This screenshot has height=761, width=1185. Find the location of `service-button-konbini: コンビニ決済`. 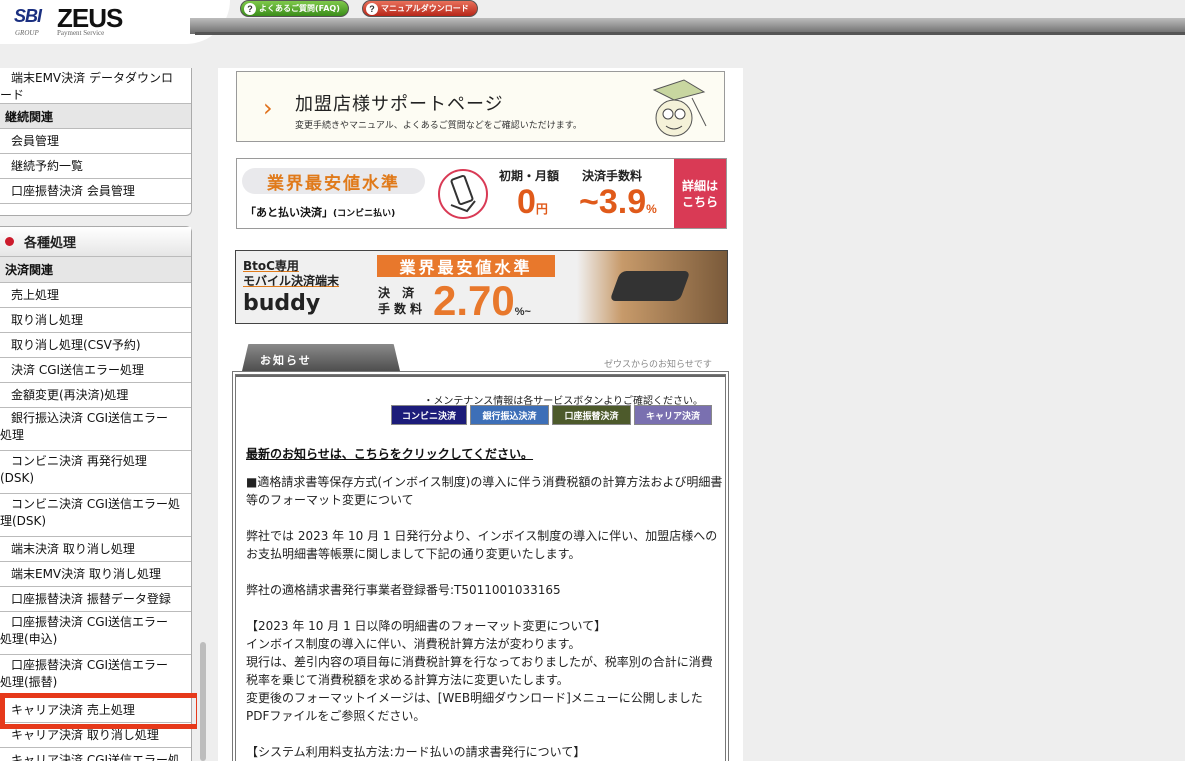

service-button-konbini: コンビニ決済 is located at coordinates (429, 415).